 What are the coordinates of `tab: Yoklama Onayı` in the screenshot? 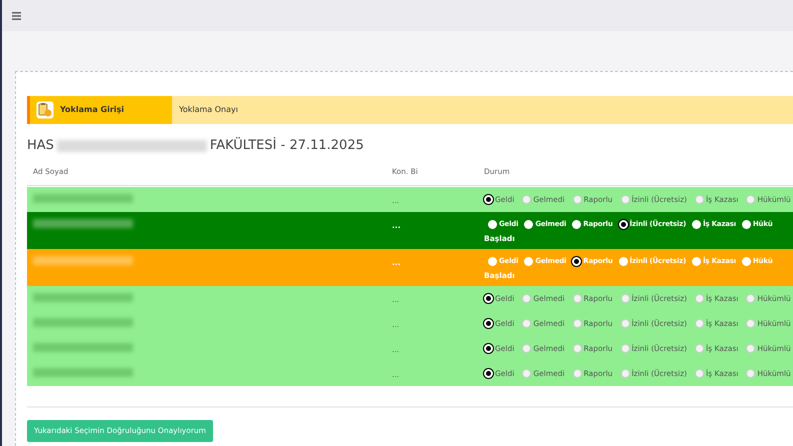 It's located at (482, 110).